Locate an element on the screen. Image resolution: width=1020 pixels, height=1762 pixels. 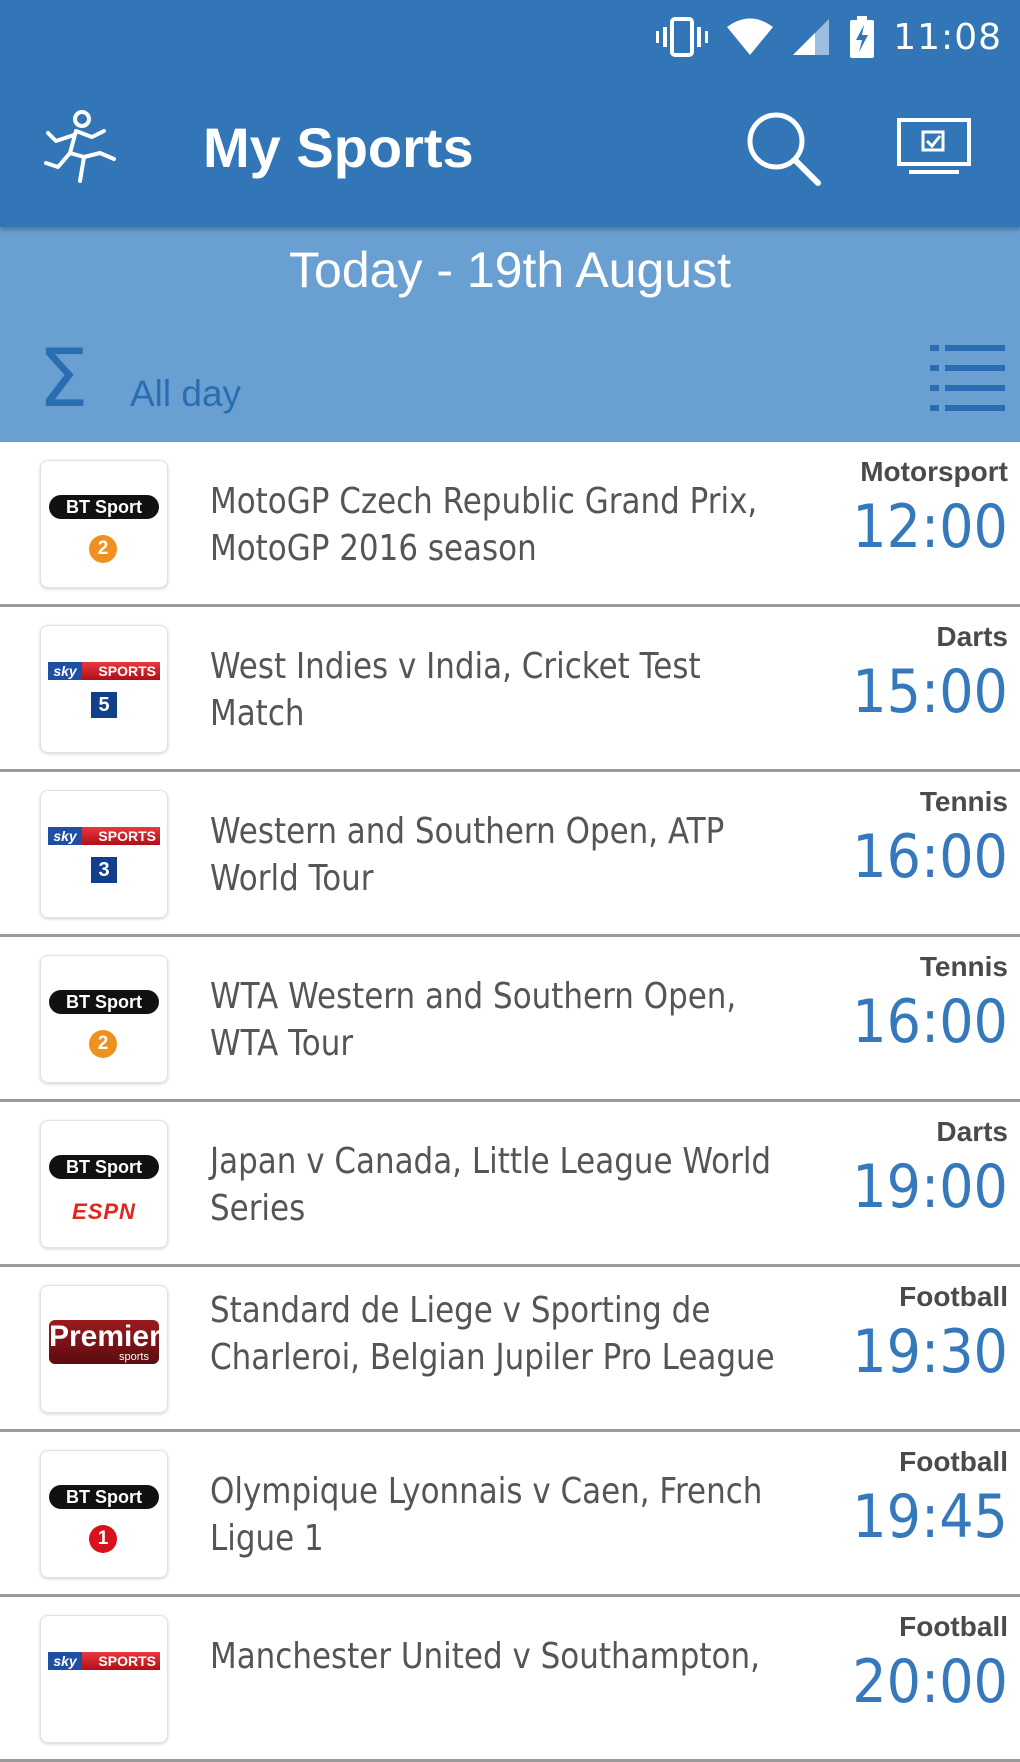
runner-logo-icon is located at coordinates (80, 146).